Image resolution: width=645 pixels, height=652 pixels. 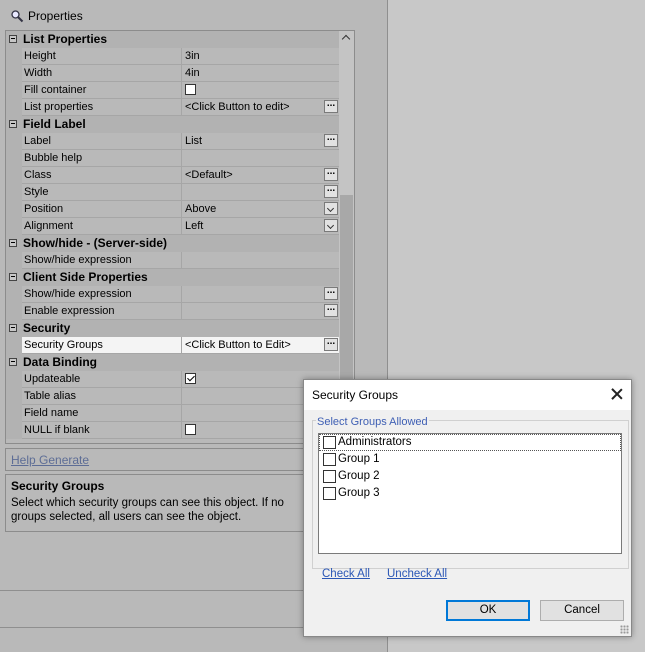 I want to click on property-value-text: Above, so click(x=201, y=209).